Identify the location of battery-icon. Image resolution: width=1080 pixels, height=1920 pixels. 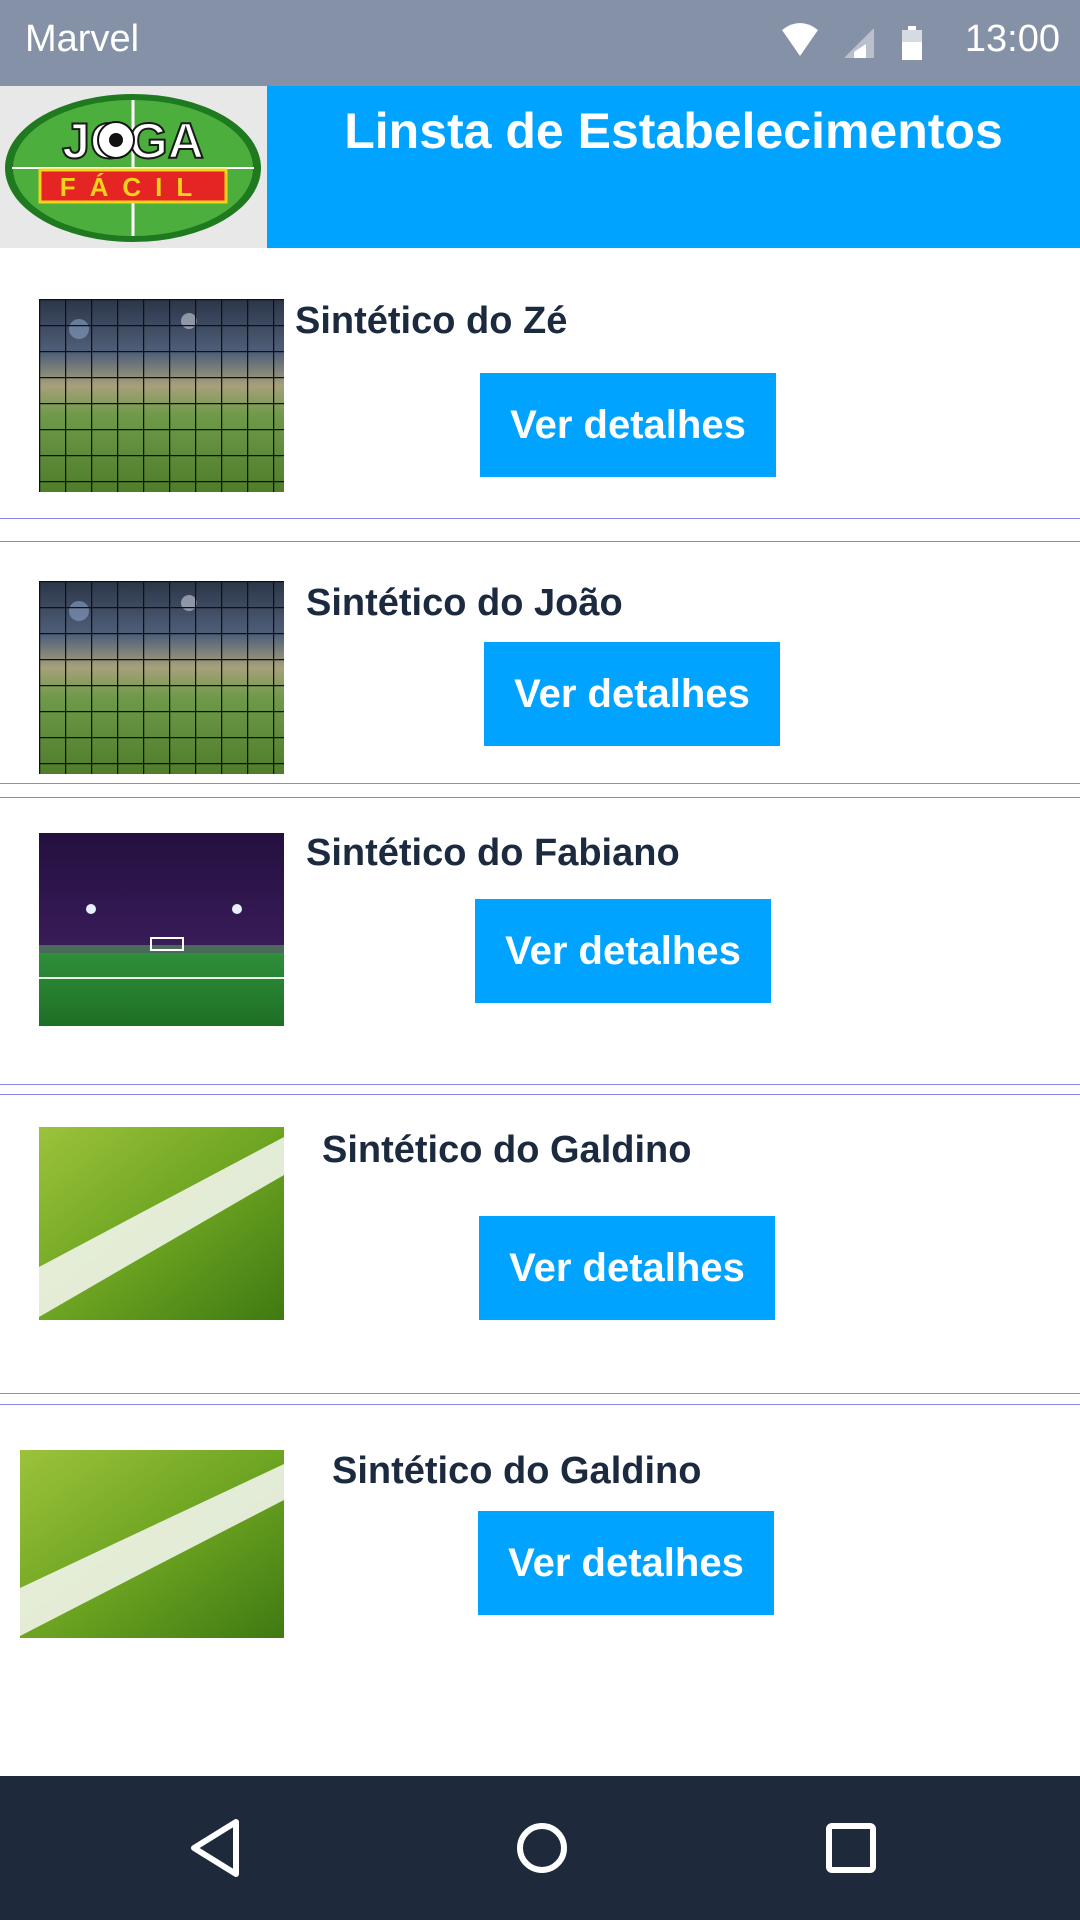
(912, 43).